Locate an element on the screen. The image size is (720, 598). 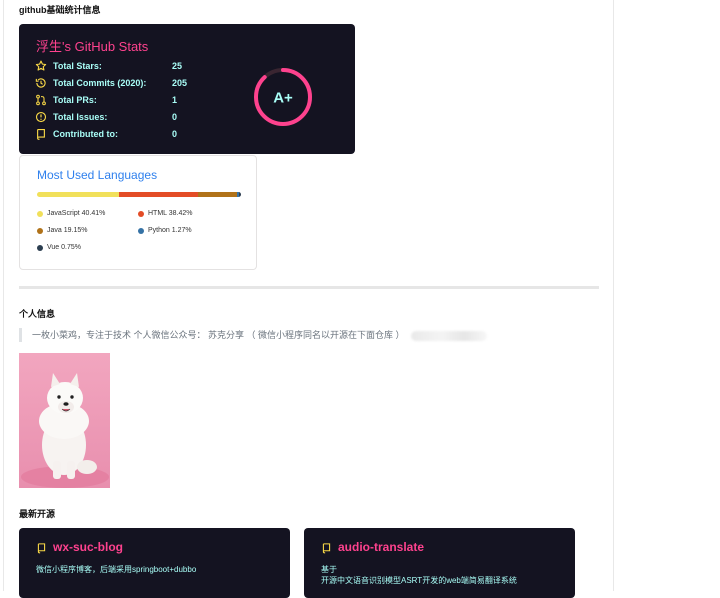
repo-name: wx-suc-blog is located at coordinates (88, 547).